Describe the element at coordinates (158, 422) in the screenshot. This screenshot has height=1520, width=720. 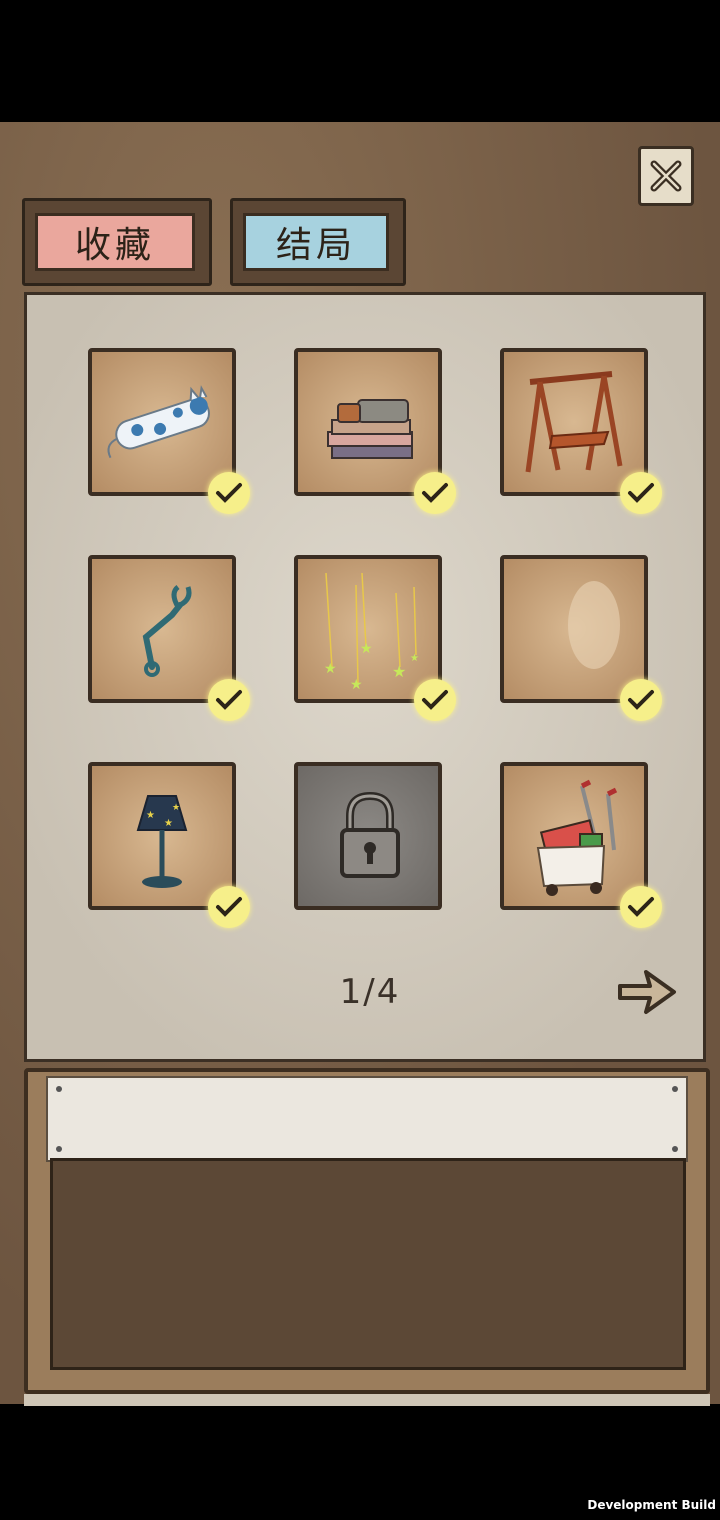
I see `cat-pillow-icon` at that location.